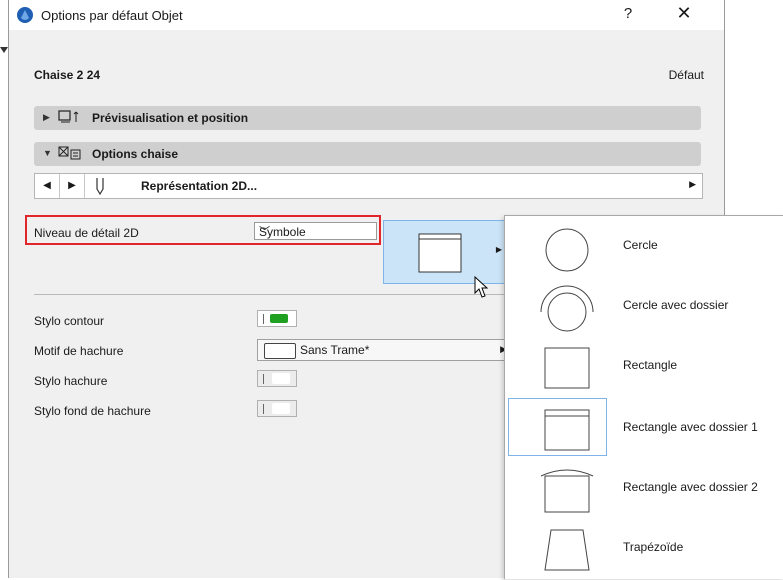  What do you see at coordinates (440, 253) in the screenshot?
I see `rectangle-back-preview-icon` at bounding box center [440, 253].